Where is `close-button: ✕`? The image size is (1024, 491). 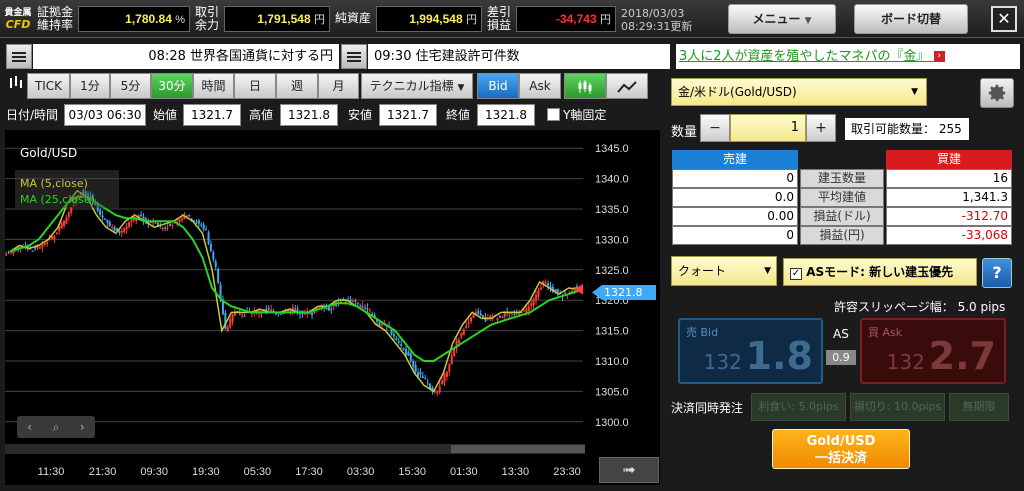
close-button: ✕ is located at coordinates (1004, 19).